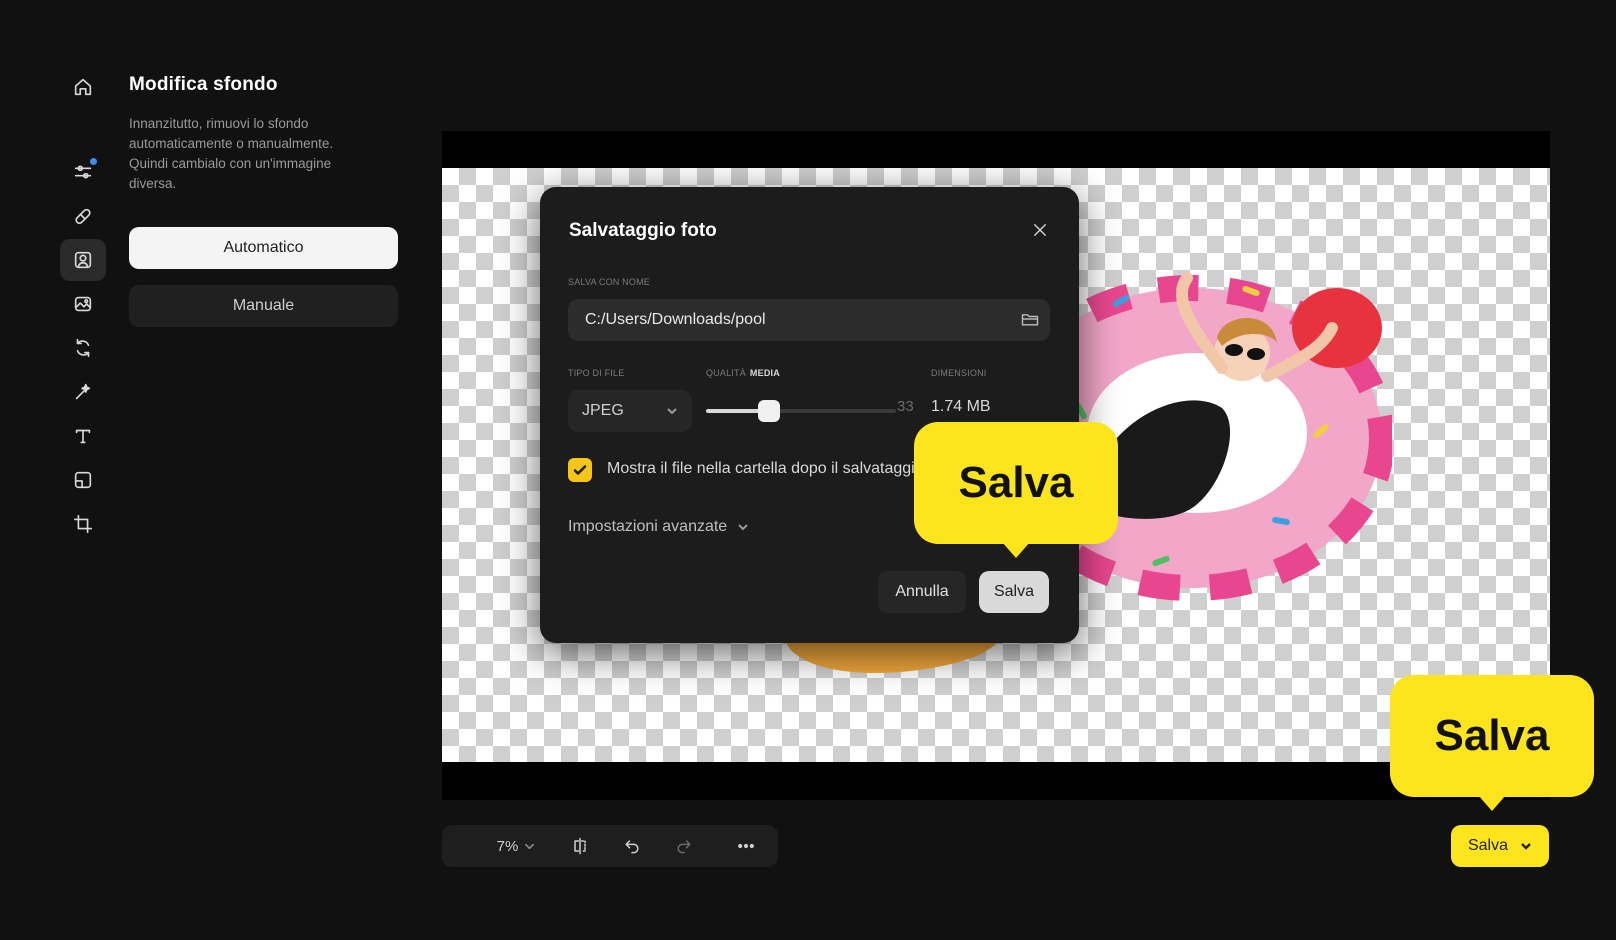  I want to click on image-edit-icon, so click(83, 304).